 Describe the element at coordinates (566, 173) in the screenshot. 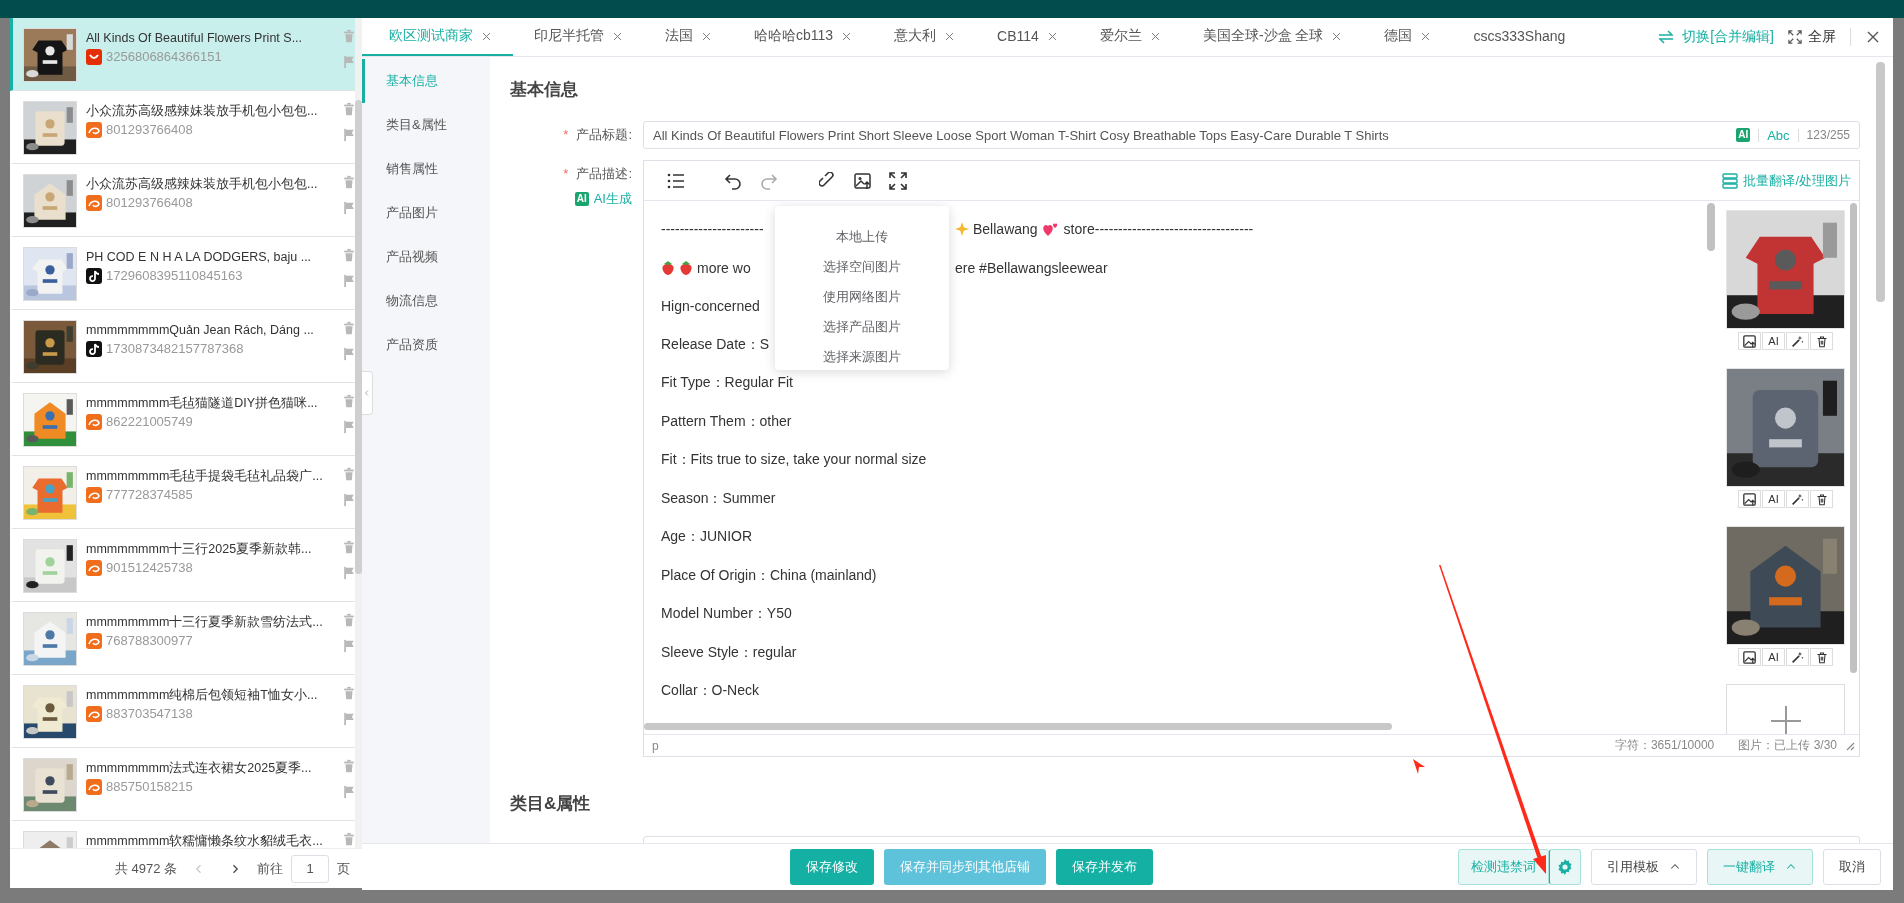

I see `required-mark: *` at that location.